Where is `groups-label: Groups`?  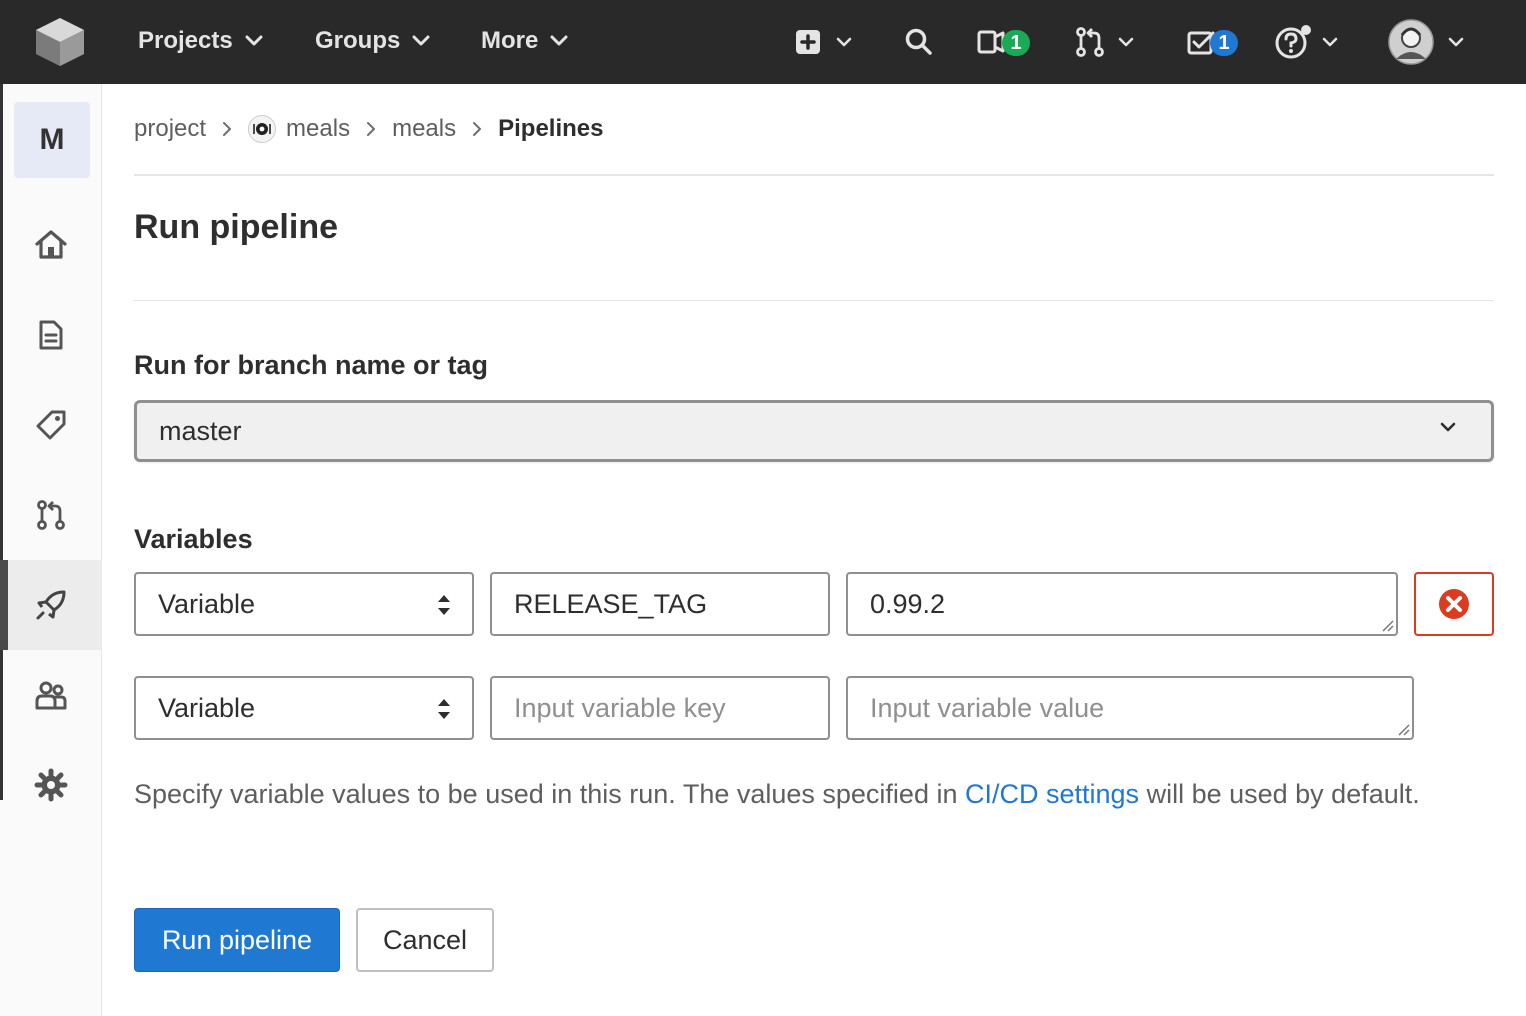 groups-label: Groups is located at coordinates (358, 40).